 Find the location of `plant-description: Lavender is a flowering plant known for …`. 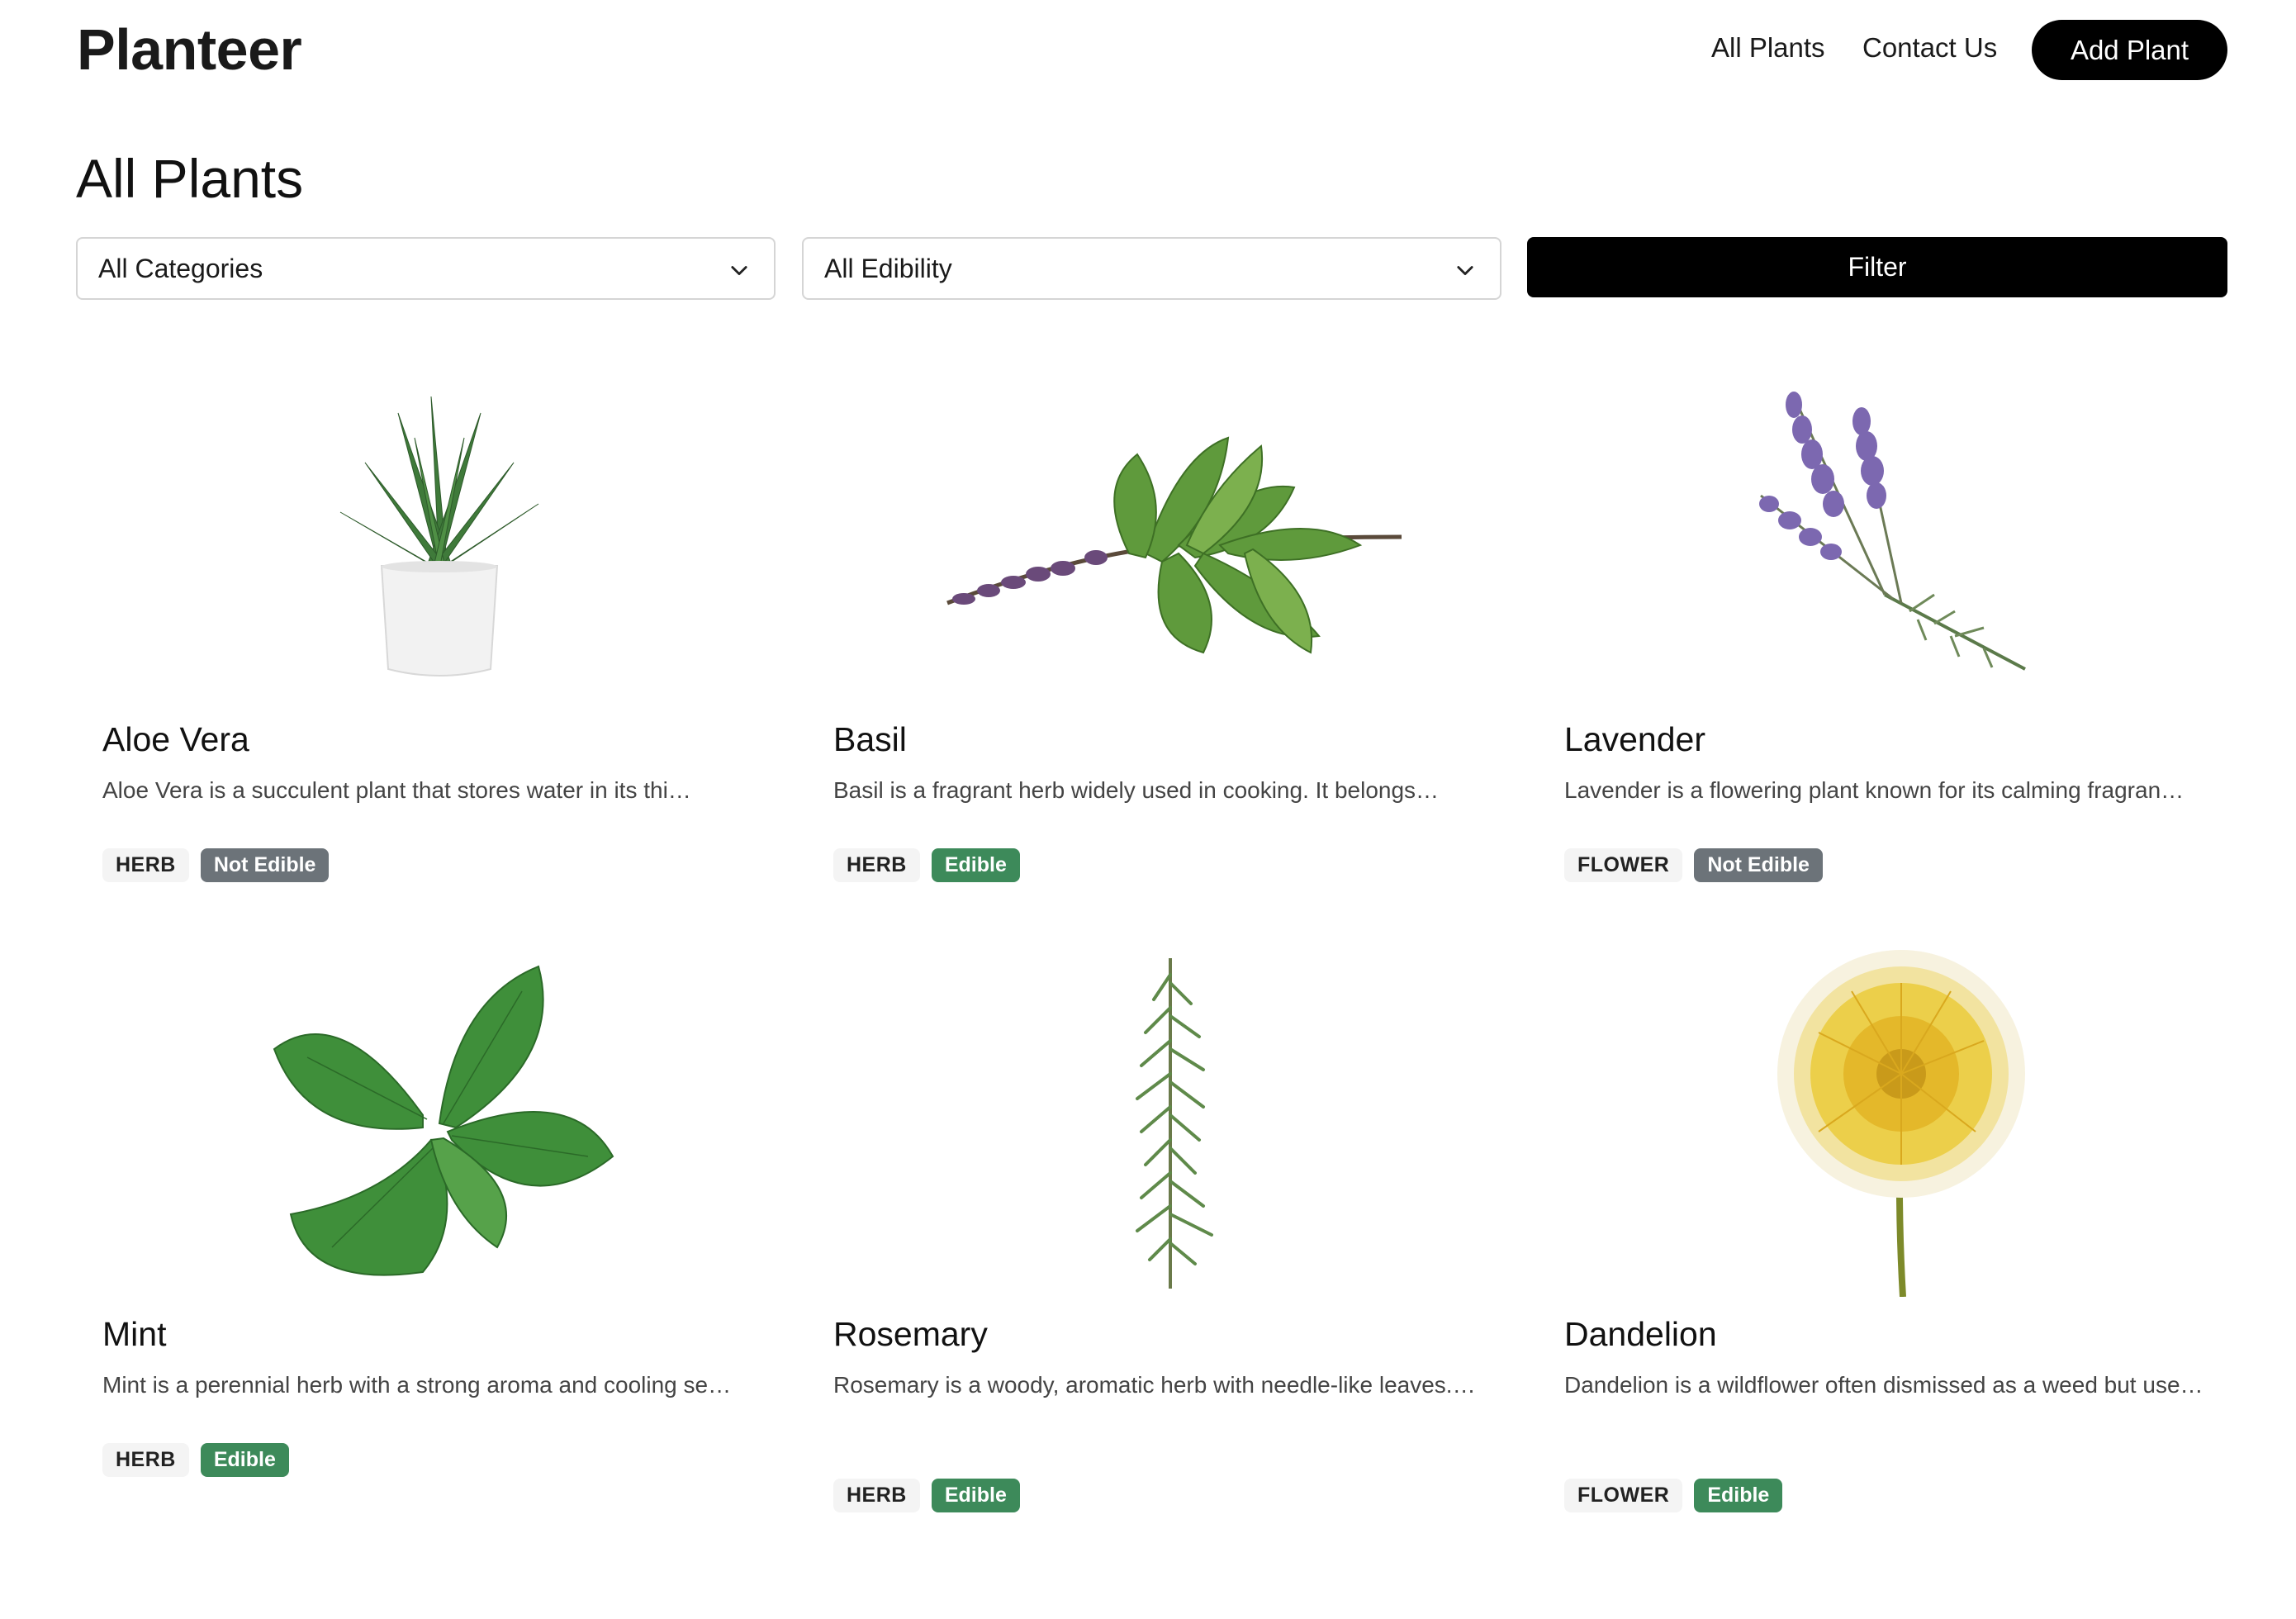

plant-description: Lavender is a flowering plant known for … is located at coordinates (1874, 790).